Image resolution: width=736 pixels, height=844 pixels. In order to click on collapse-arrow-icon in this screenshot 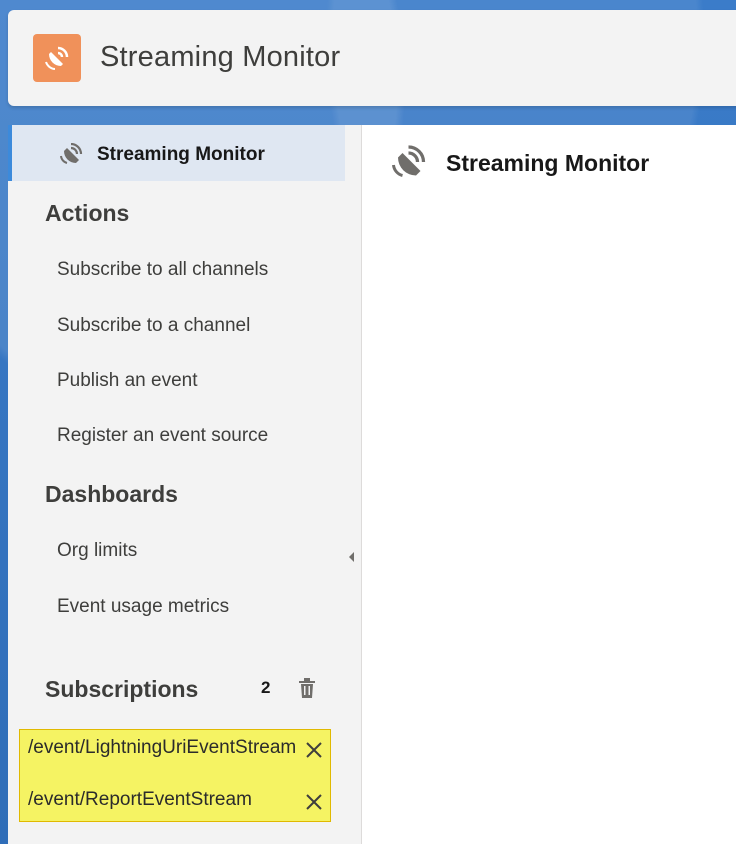, I will do `click(351, 557)`.